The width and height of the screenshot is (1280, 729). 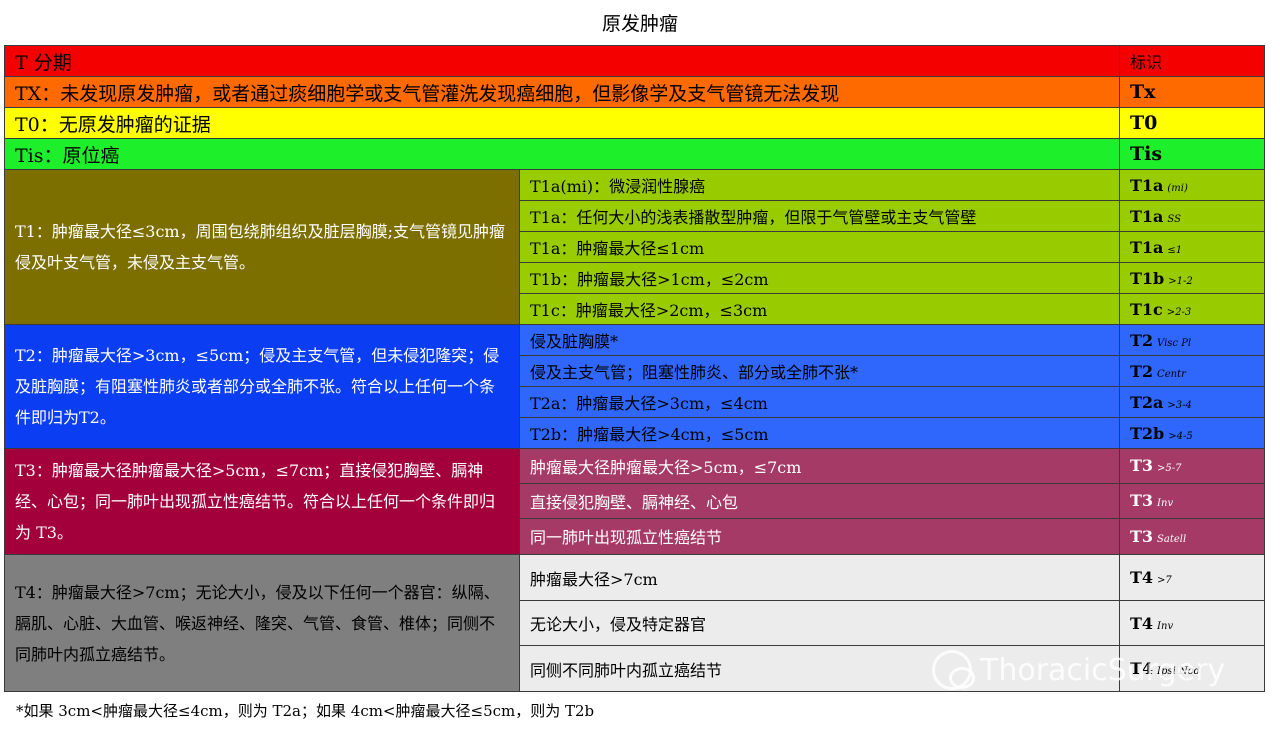 What do you see at coordinates (819, 500) in the screenshot?
I see `t3-sub-text: 直接侵犯胸壁、膈神经、心包` at bounding box center [819, 500].